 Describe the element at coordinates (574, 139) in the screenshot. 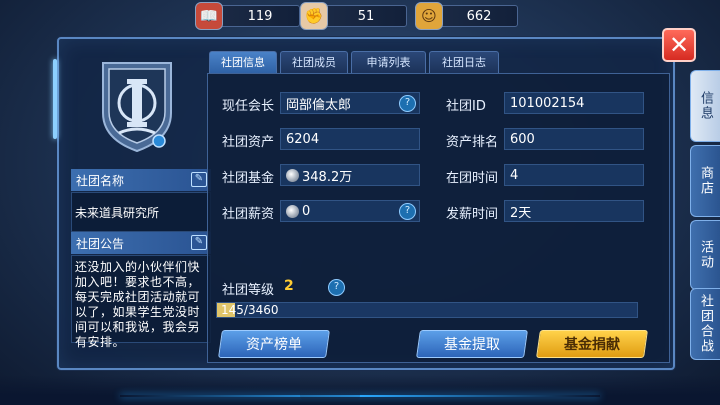

I see `asset-rank-field: 600` at that location.